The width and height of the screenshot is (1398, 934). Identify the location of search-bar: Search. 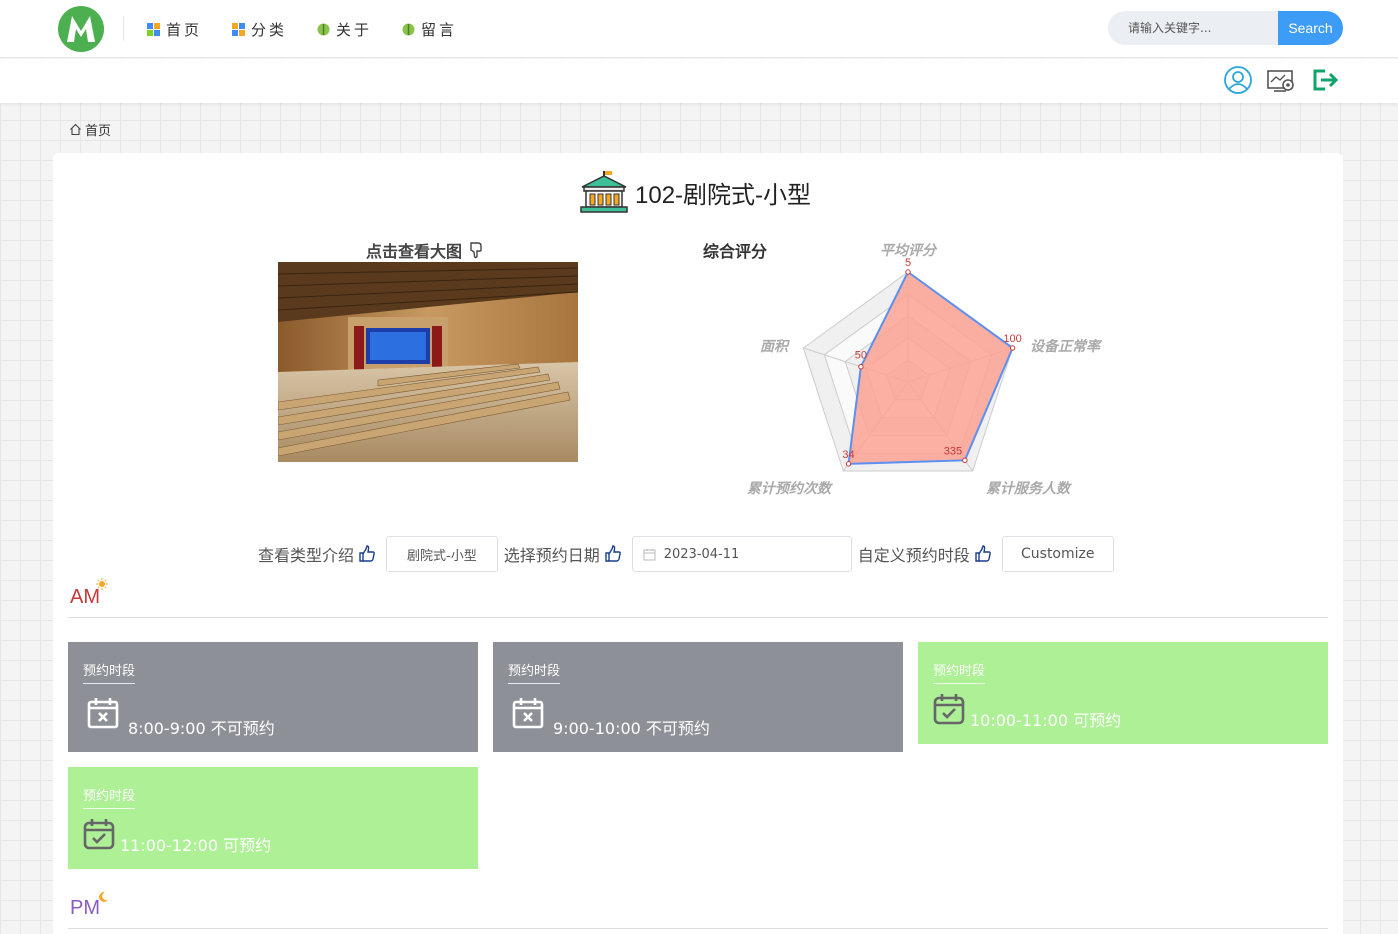
(1225, 28).